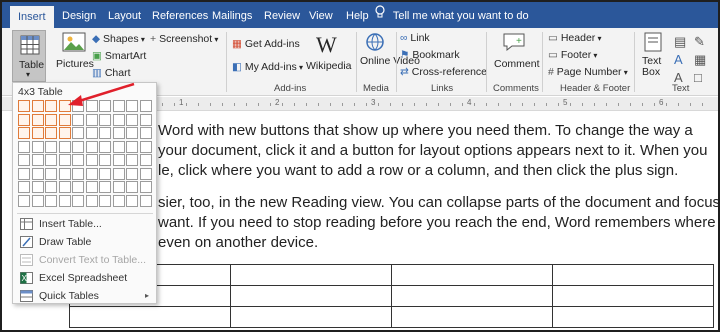 Image resolution: width=720 pixels, height=332 pixels. What do you see at coordinates (430, 55) in the screenshot?
I see `bookmark-button: ⚑ Bookmark` at bounding box center [430, 55].